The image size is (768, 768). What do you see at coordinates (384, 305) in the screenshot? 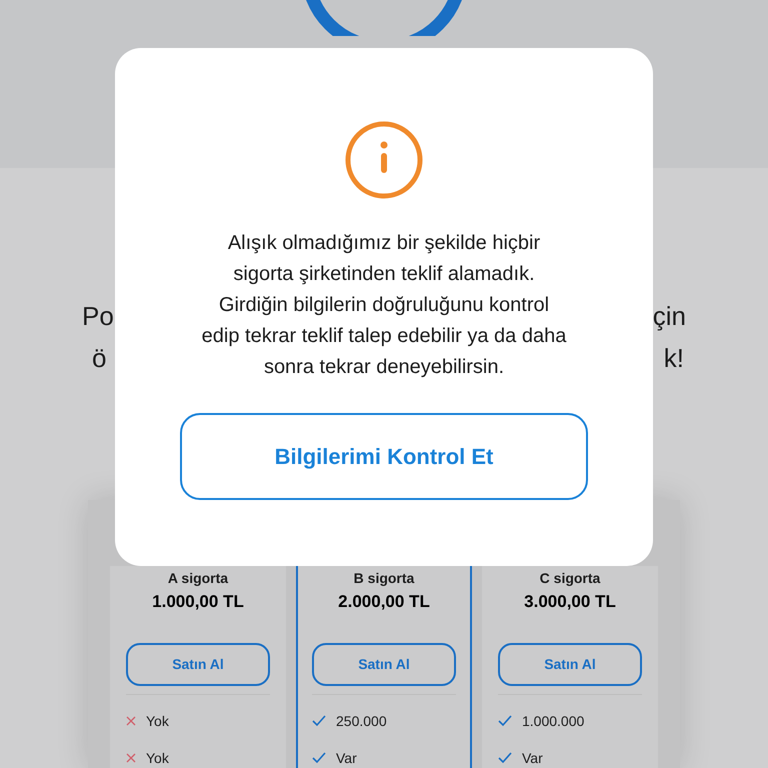
I see `dialog-message: Alışık olmadığımız bir şekilde hiçbir sigorta şirketinden teklif alamadık. Girdiğin bilgilerin doğruluğunu kontrol edip tekrar teklif talep edebilir ya da daha sonra tekrar deneyebilirsin.` at bounding box center [384, 305].